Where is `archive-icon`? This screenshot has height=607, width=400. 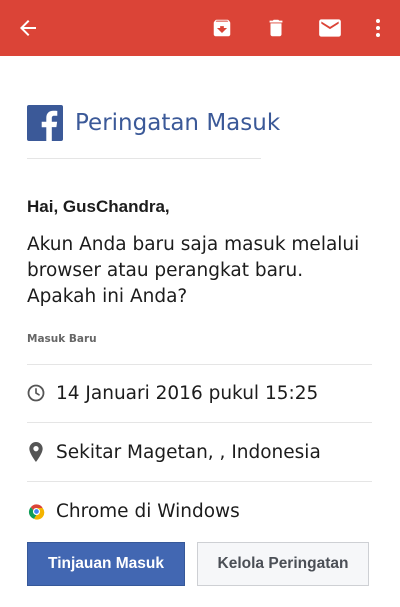 archive-icon is located at coordinates (222, 28).